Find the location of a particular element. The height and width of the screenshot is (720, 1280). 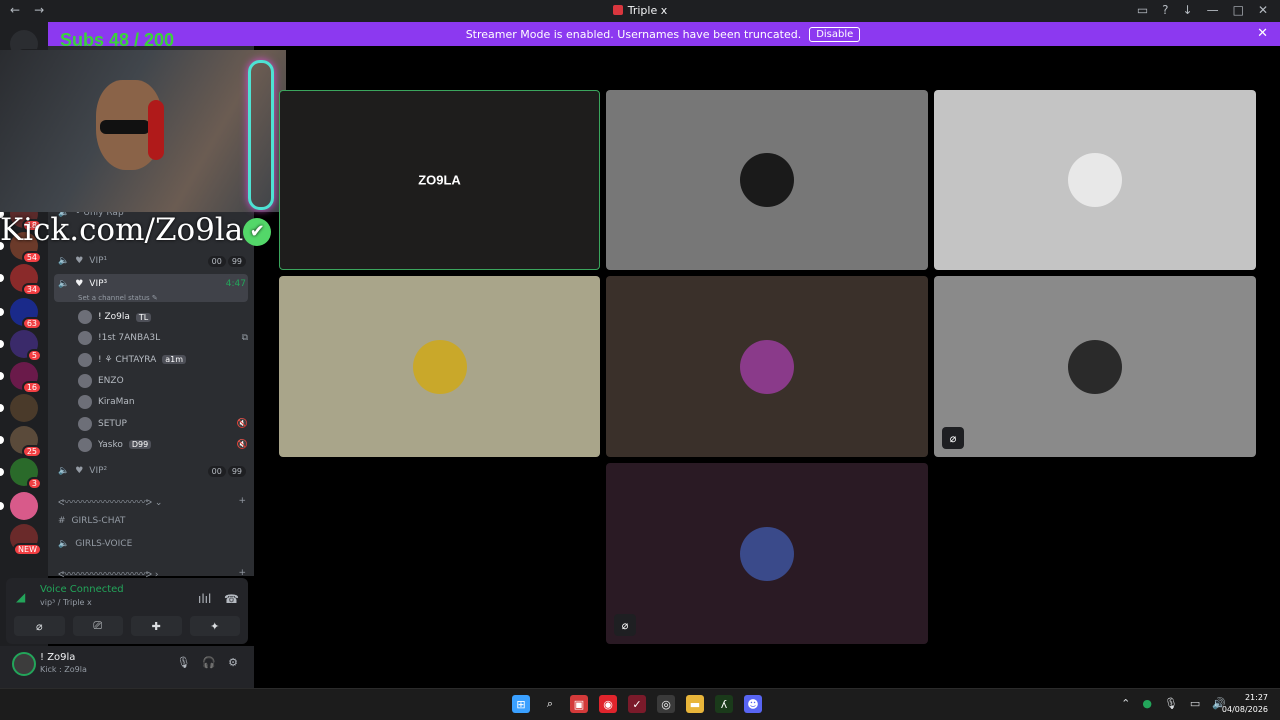

username: ! Zo9la is located at coordinates (57, 657).